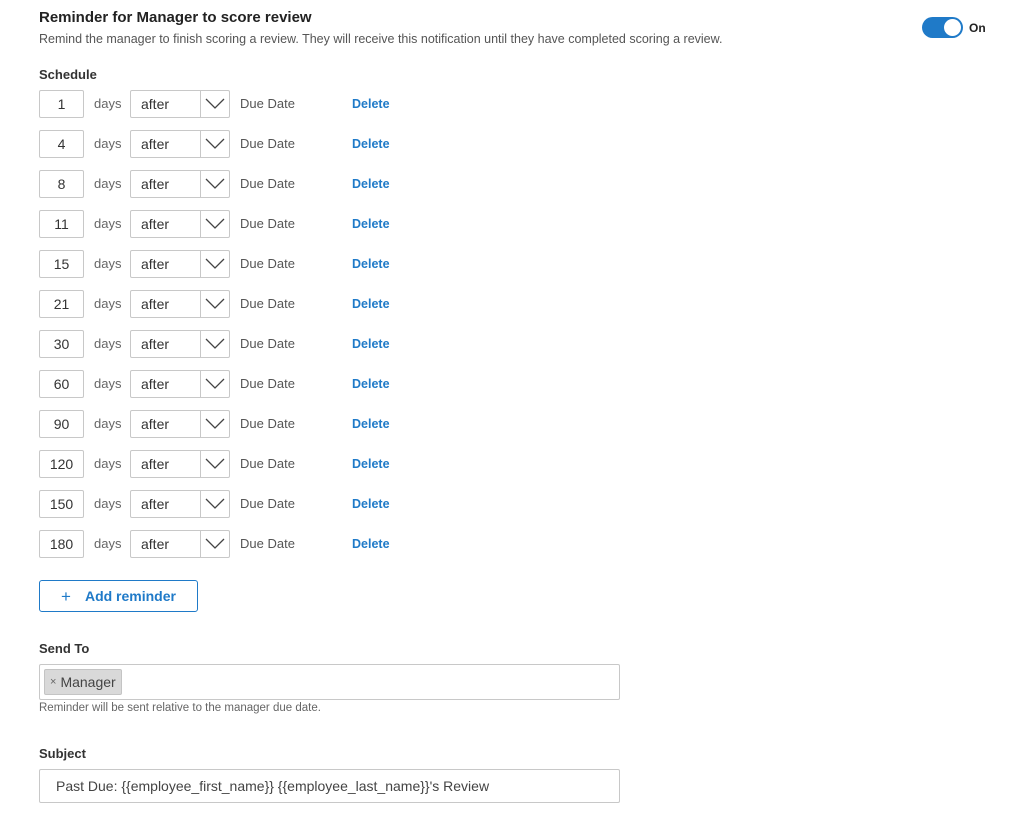 The height and width of the screenshot is (822, 1013). Describe the element at coordinates (118, 596) in the screenshot. I see `add-reminder-button: + Add reminder` at that location.